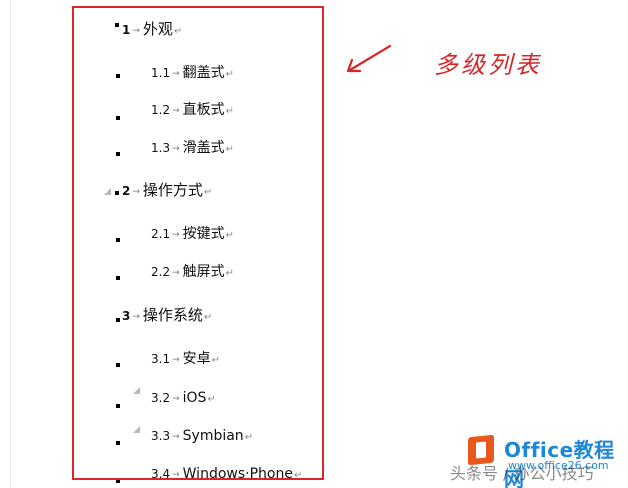 This screenshot has height=488, width=628. Describe the element at coordinates (369, 58) in the screenshot. I see `annotation-arrow-icon` at that location.